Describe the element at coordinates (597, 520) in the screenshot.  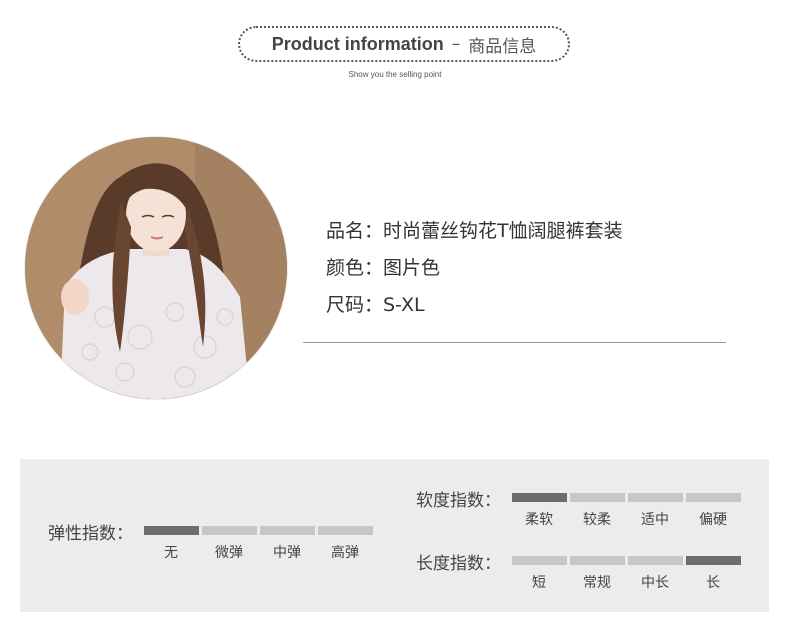
I see `softness-option-1: 较柔` at that location.